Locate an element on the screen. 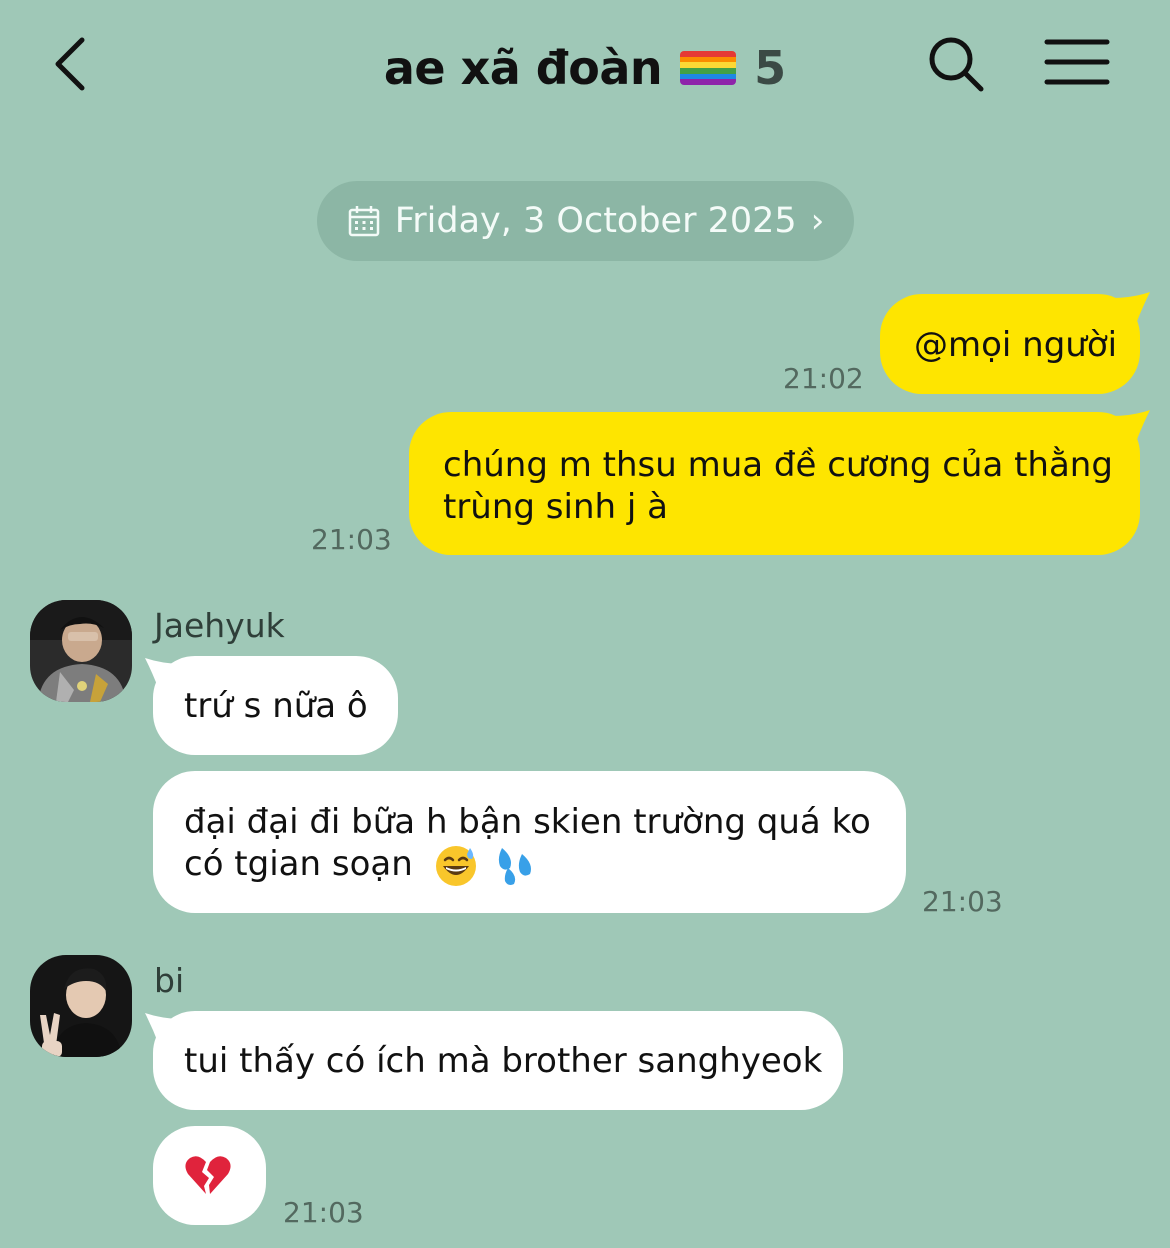 The width and height of the screenshot is (1170, 1248). chat-header: ae xã đoàn 5 is located at coordinates (585, 67).